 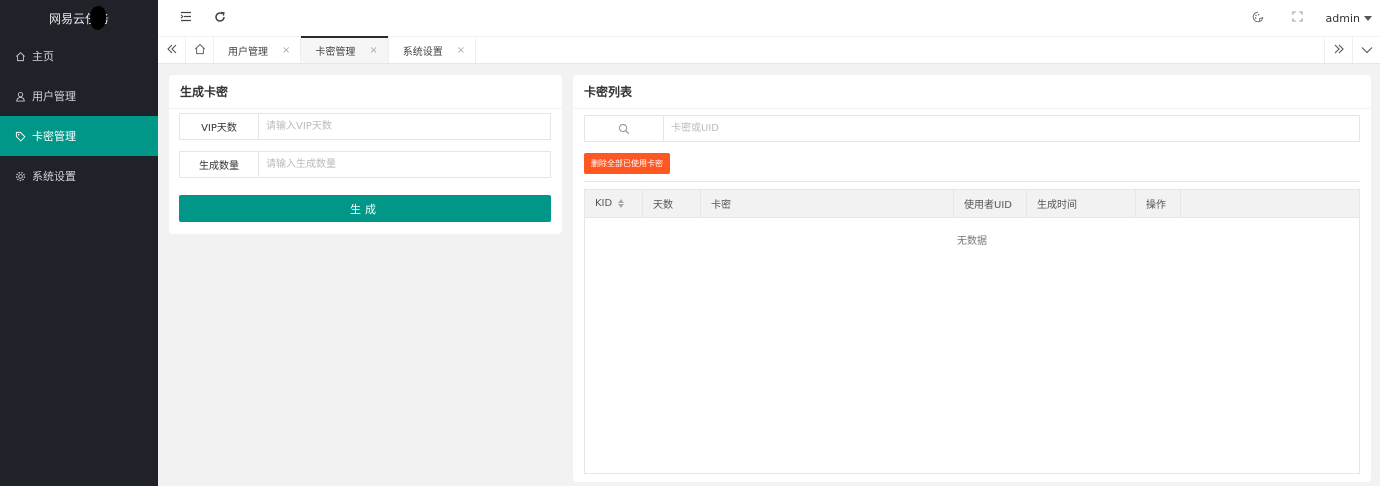 I want to click on double-chevron-right-icon, so click(x=1339, y=50).